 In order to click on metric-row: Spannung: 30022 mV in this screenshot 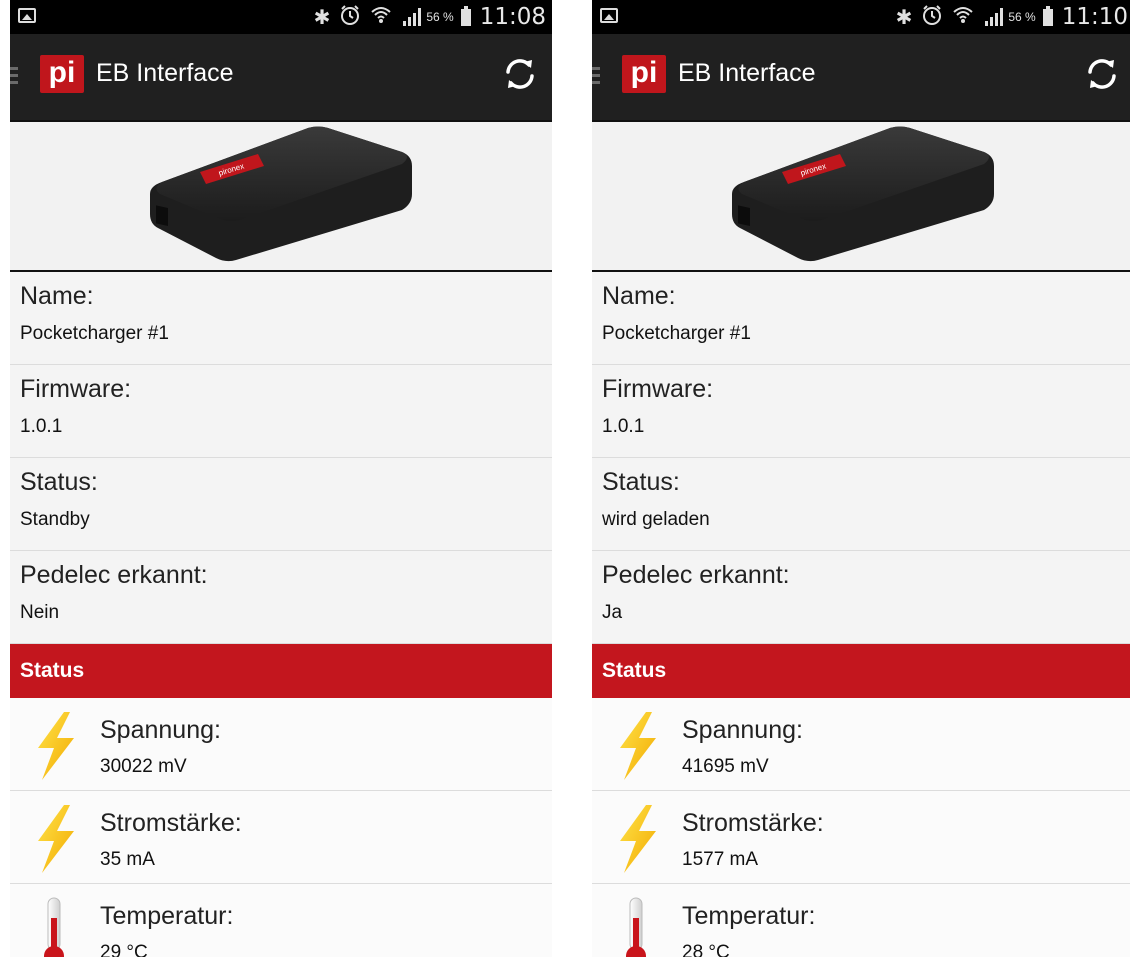, I will do `click(281, 744)`.